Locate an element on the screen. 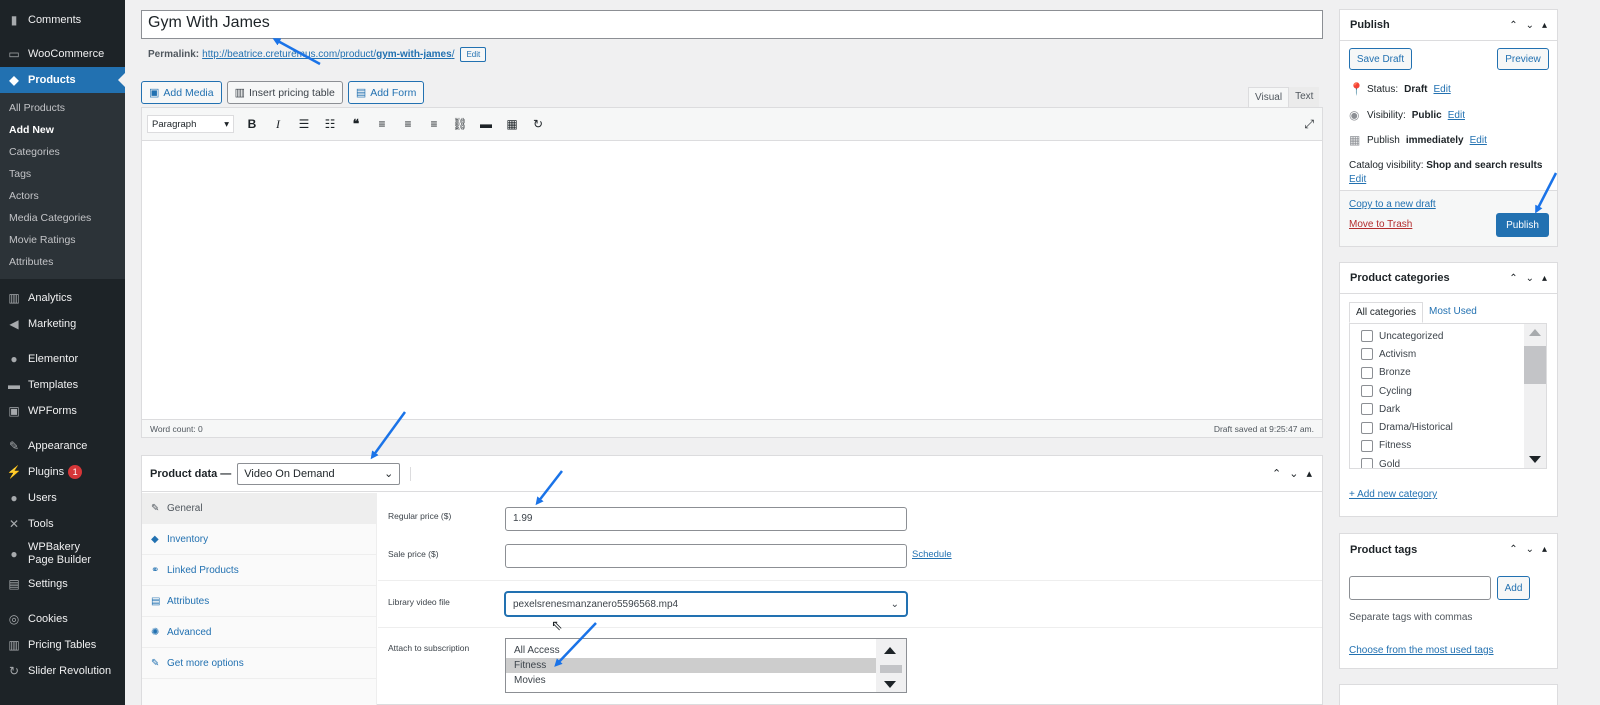  publish-button: Publish is located at coordinates (1522, 225).